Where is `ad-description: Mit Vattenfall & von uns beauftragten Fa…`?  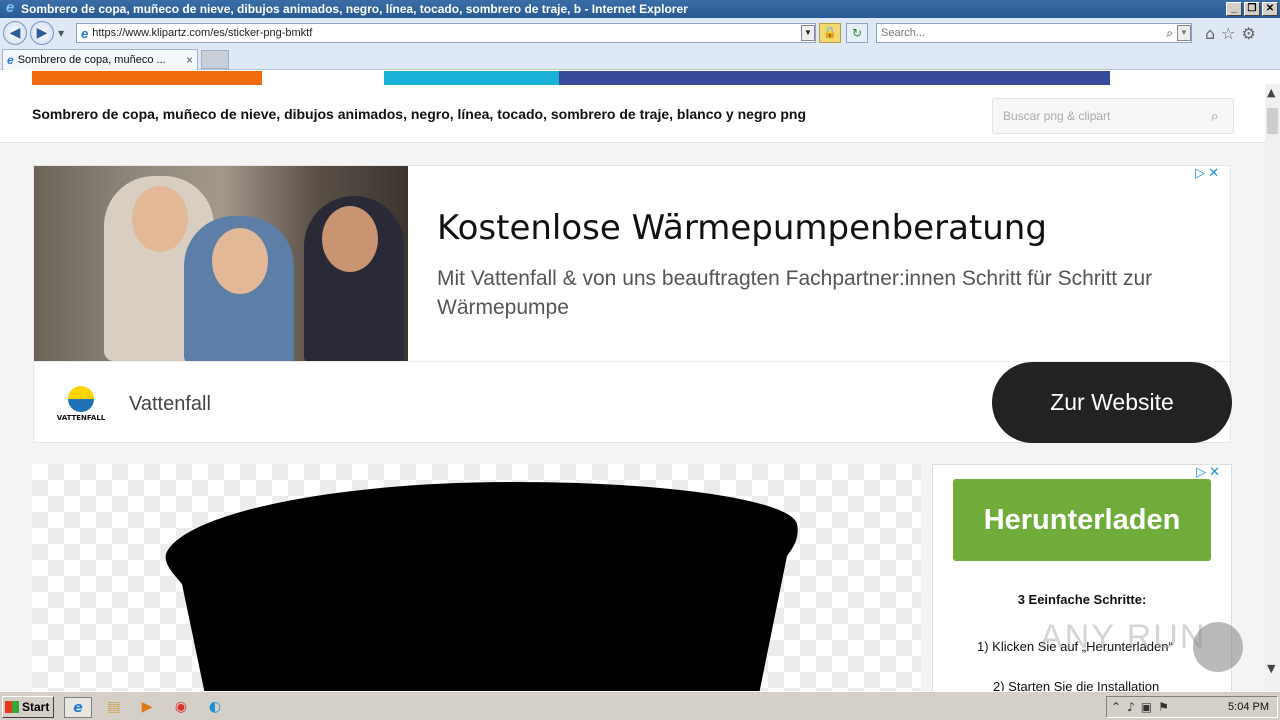 ad-description: Mit Vattenfall & von uns beauftragten Fa… is located at coordinates (817, 293).